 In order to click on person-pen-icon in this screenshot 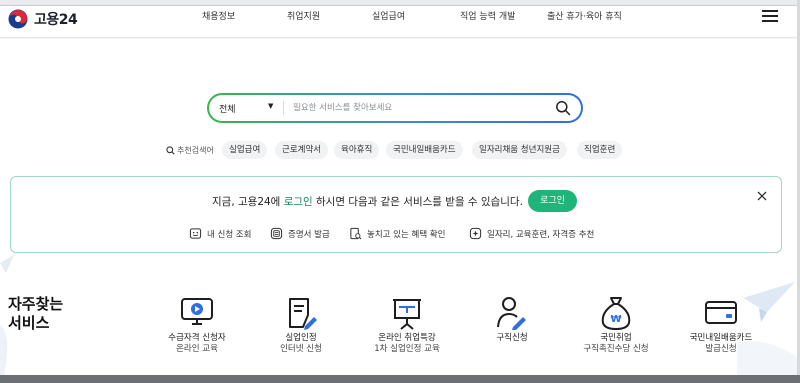, I will do `click(512, 313)`.